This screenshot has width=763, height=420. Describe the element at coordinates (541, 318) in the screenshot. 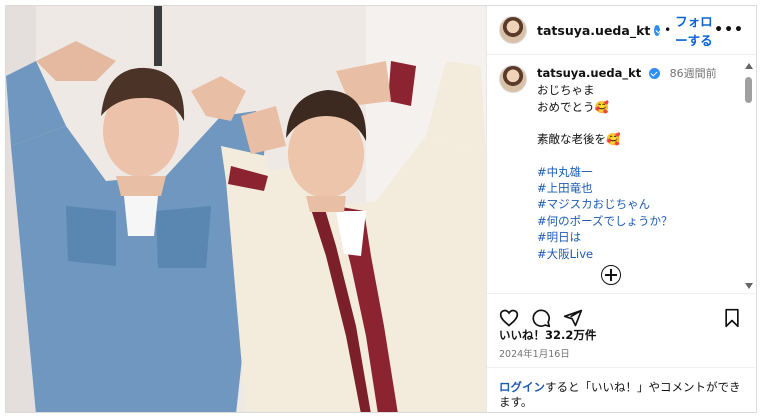

I see `comment-icon` at that location.